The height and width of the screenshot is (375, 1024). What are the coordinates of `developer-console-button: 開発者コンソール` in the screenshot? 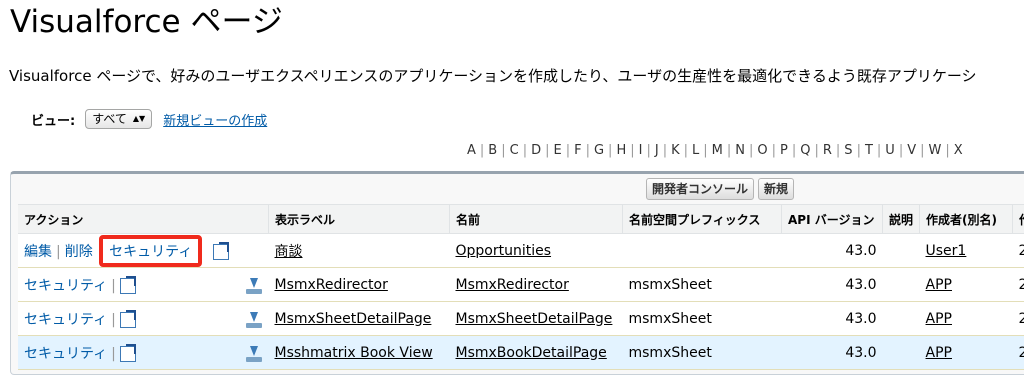 It's located at (700, 189).